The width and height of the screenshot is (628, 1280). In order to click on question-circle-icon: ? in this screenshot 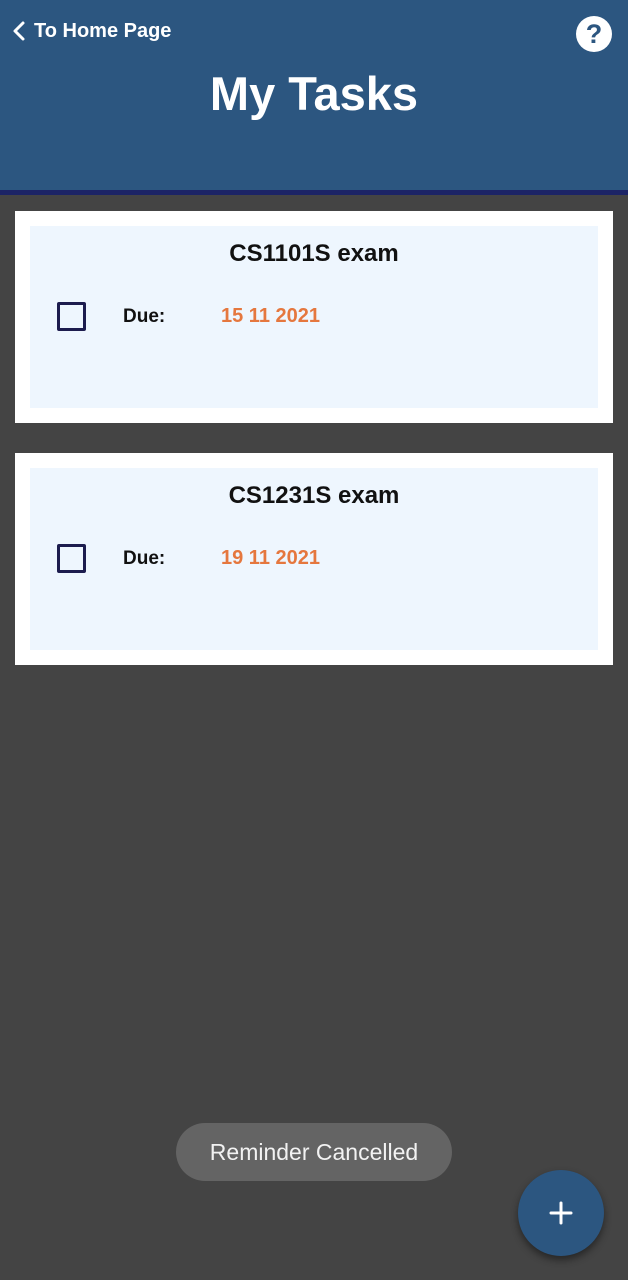, I will do `click(594, 33)`.